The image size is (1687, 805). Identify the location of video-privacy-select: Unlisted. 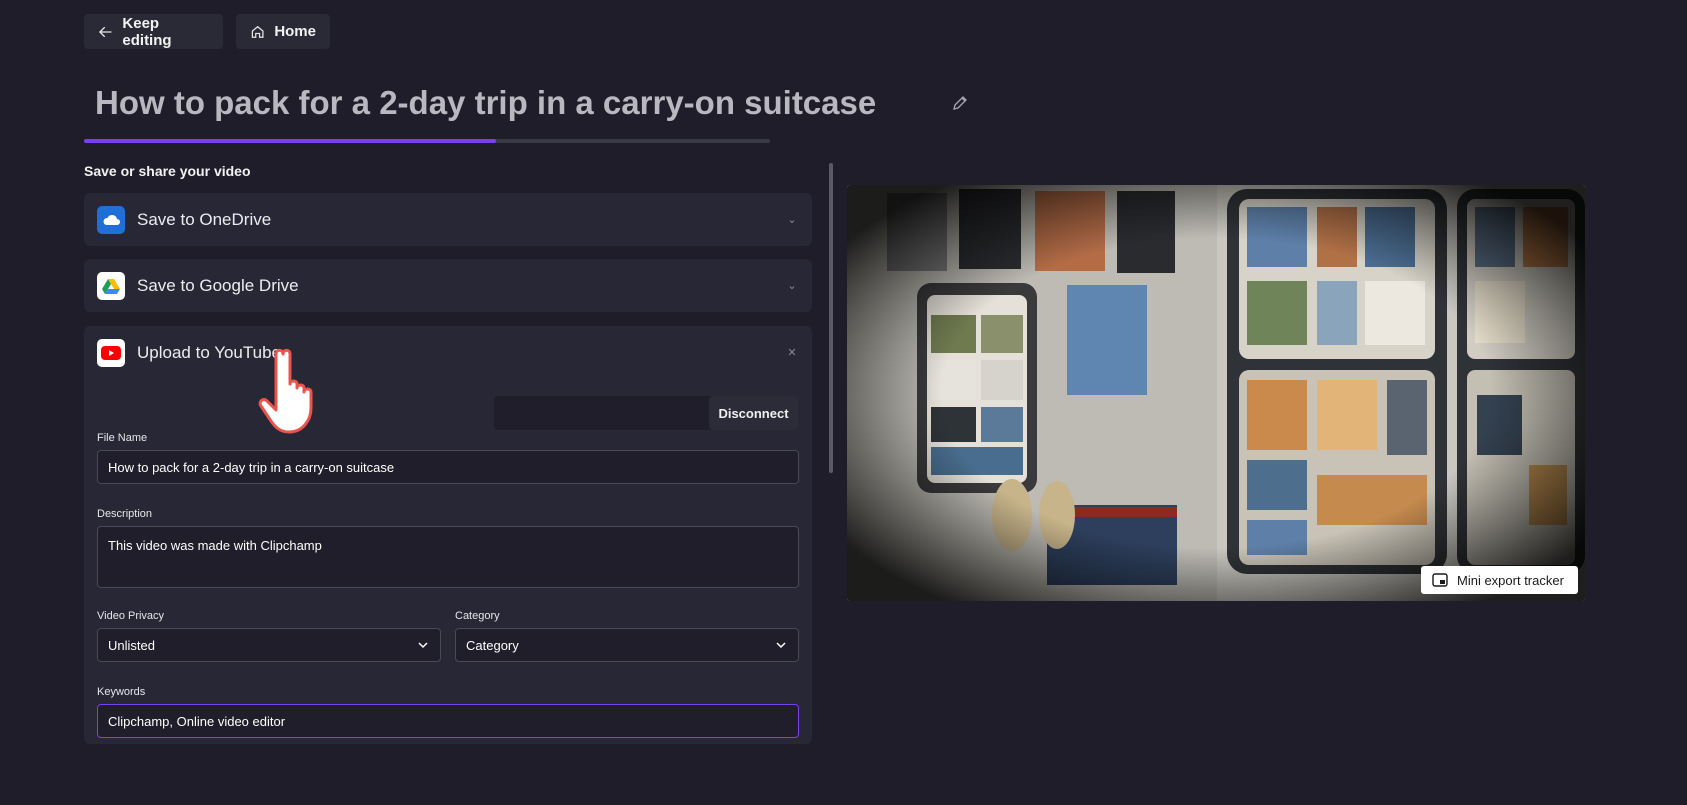
(269, 645).